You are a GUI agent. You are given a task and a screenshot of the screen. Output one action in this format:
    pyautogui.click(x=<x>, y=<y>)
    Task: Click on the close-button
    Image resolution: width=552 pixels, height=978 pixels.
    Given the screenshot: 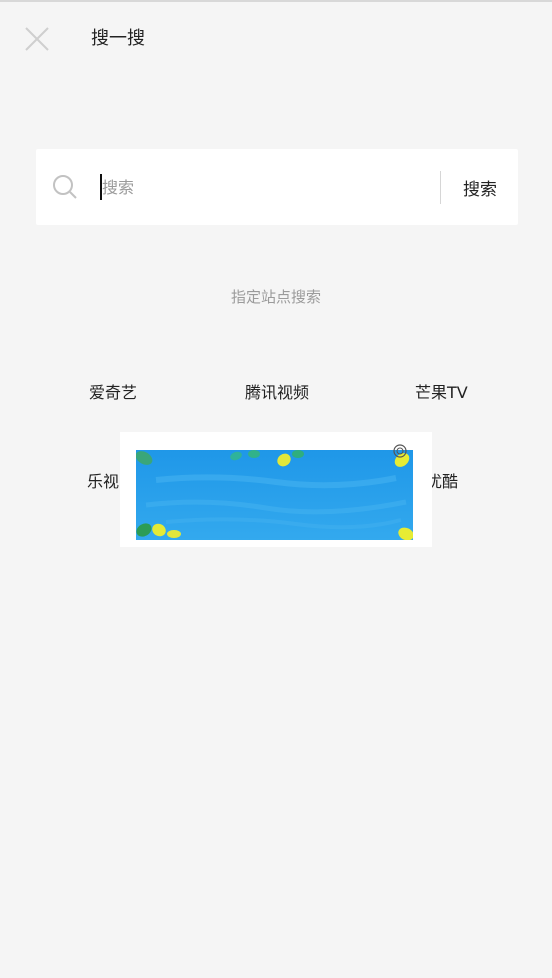 What is the action you would take?
    pyautogui.click(x=37, y=39)
    